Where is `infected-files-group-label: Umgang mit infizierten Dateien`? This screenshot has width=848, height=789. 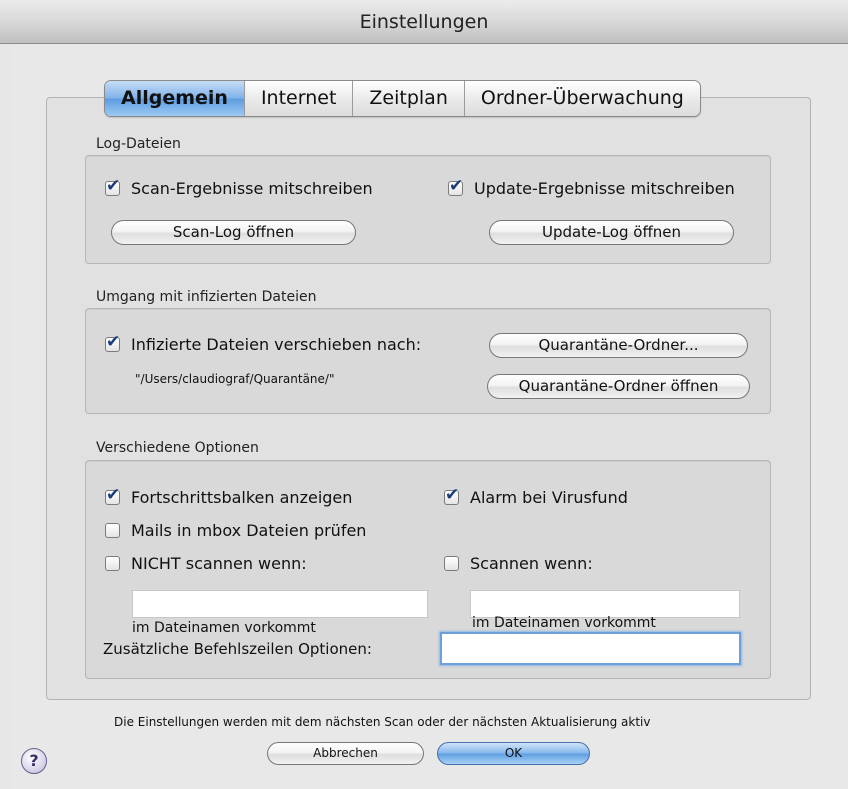 infected-files-group-label: Umgang mit infizierten Dateien is located at coordinates (206, 297).